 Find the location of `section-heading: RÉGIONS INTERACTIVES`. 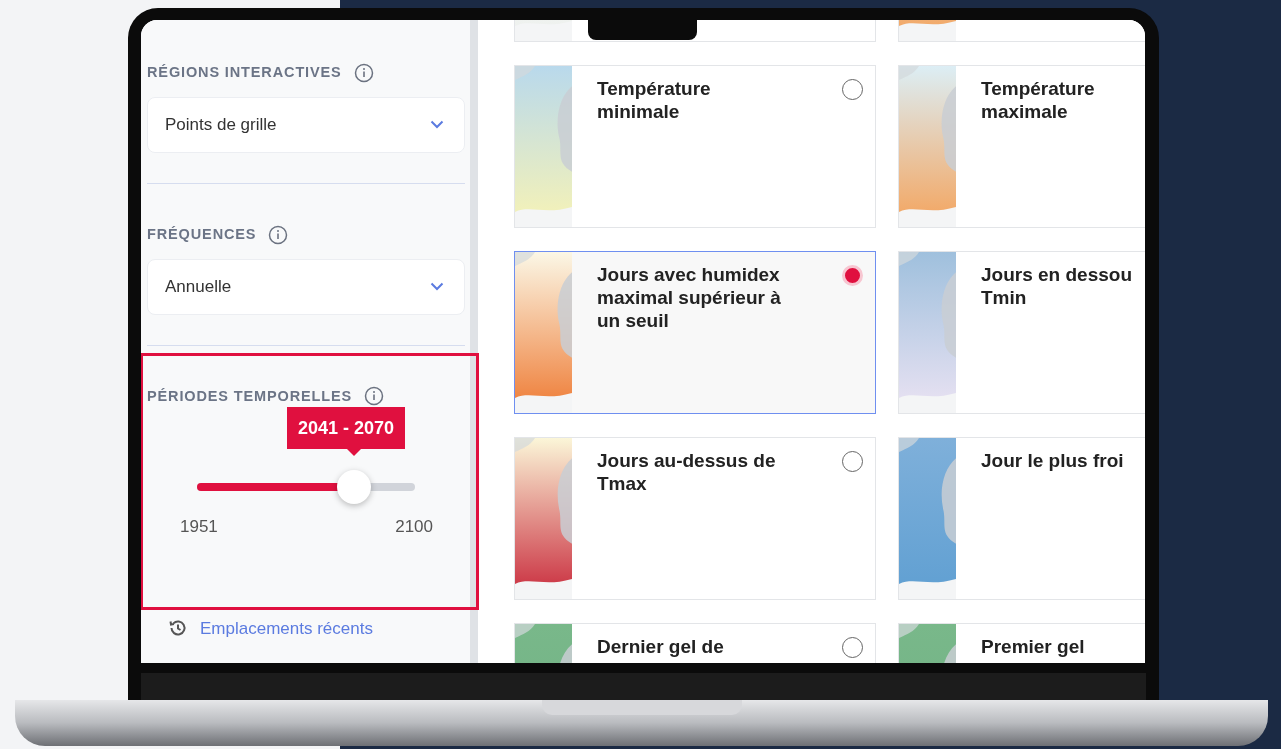

section-heading: RÉGIONS INTERACTIVES is located at coordinates (244, 72).